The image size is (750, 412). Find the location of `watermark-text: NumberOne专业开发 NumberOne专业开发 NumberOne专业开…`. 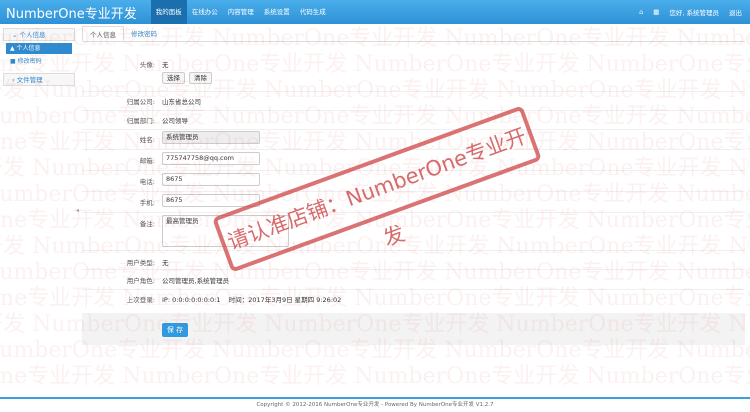

watermark-text: NumberOne专业开发 NumberOne专业开发 NumberOne专业开… is located at coordinates (375, 376).